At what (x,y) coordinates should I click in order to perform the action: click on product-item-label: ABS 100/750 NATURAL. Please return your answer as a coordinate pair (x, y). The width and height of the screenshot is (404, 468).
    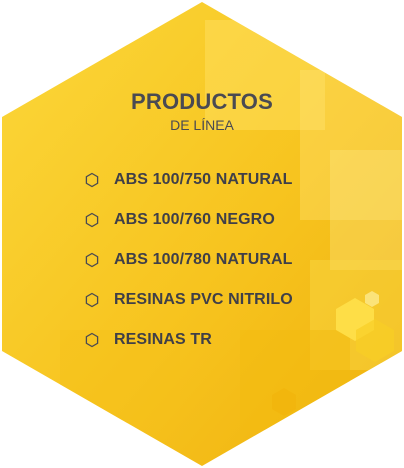
    Looking at the image, I should click on (203, 179).